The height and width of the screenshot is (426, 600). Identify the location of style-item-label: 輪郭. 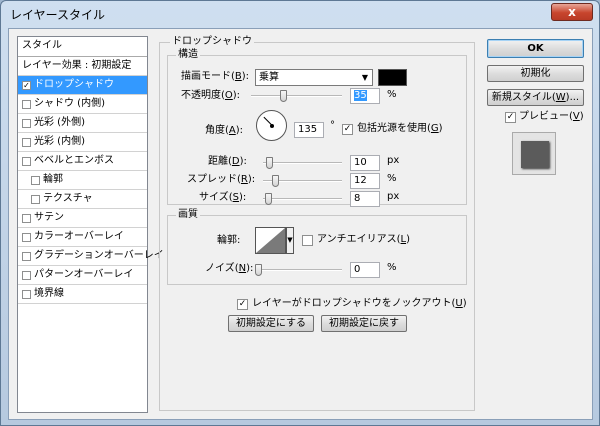
(53, 179).